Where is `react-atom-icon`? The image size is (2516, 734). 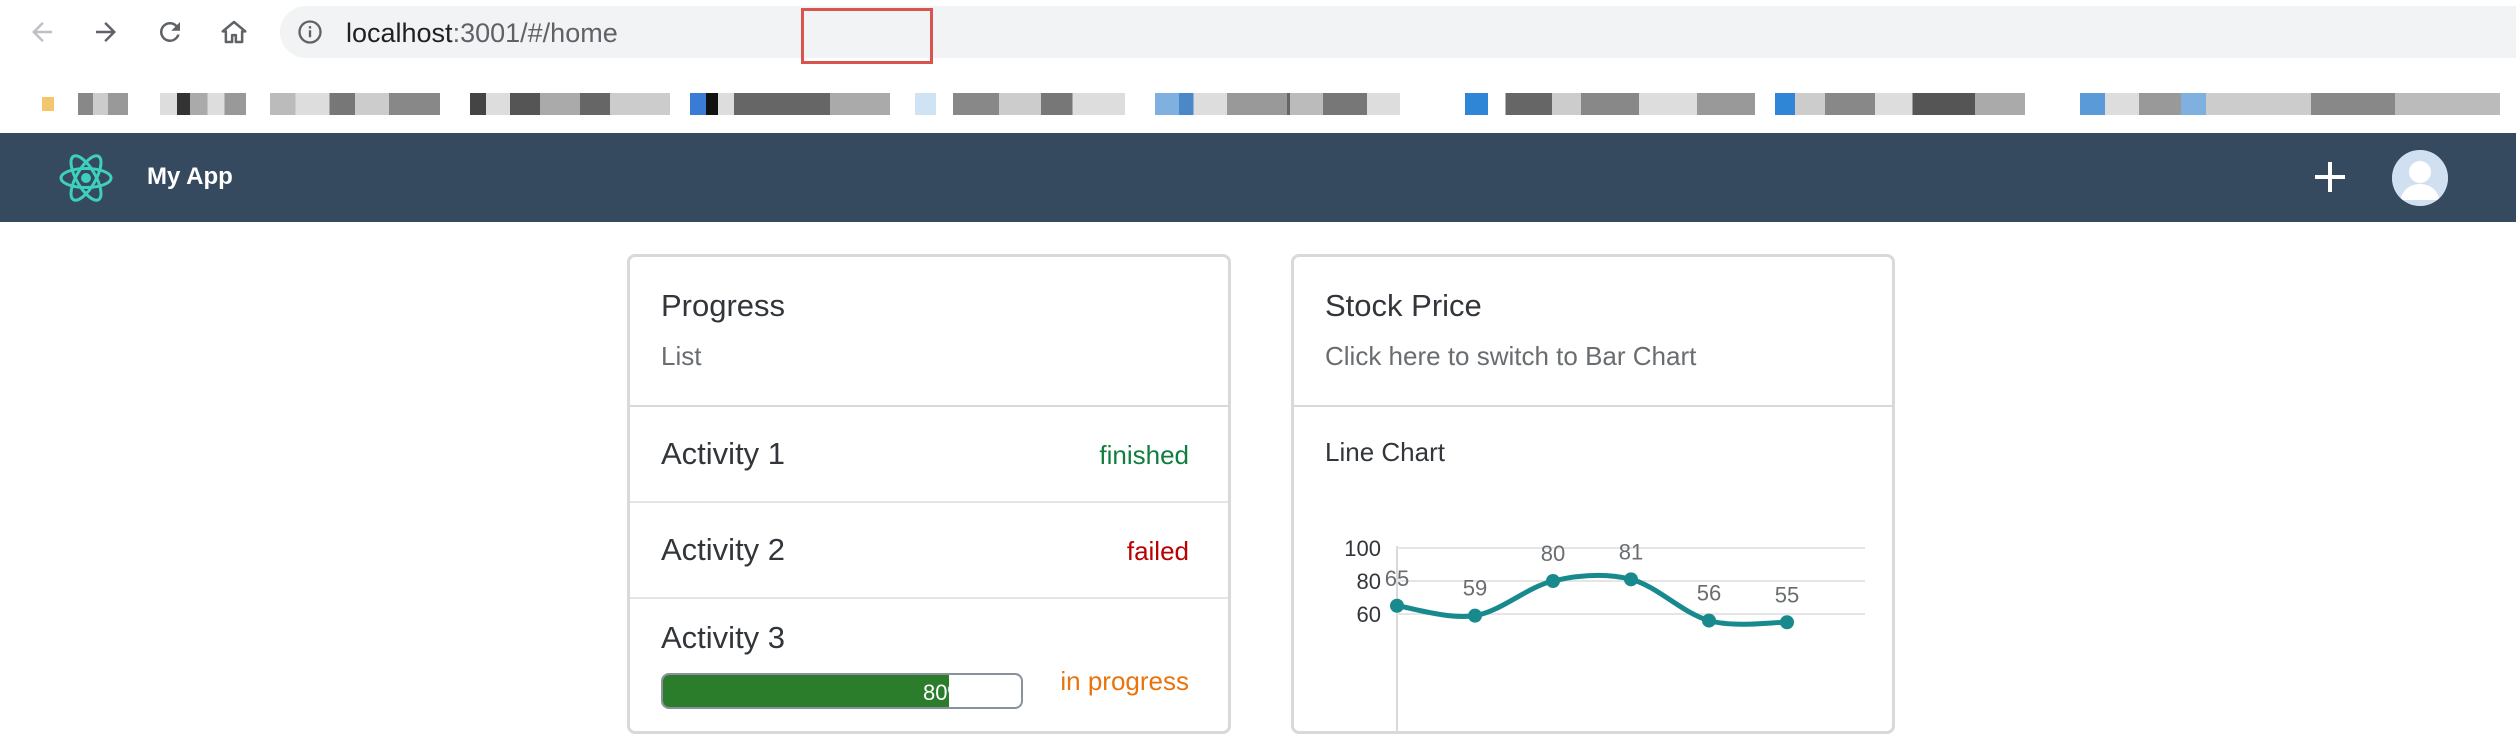 react-atom-icon is located at coordinates (86, 178).